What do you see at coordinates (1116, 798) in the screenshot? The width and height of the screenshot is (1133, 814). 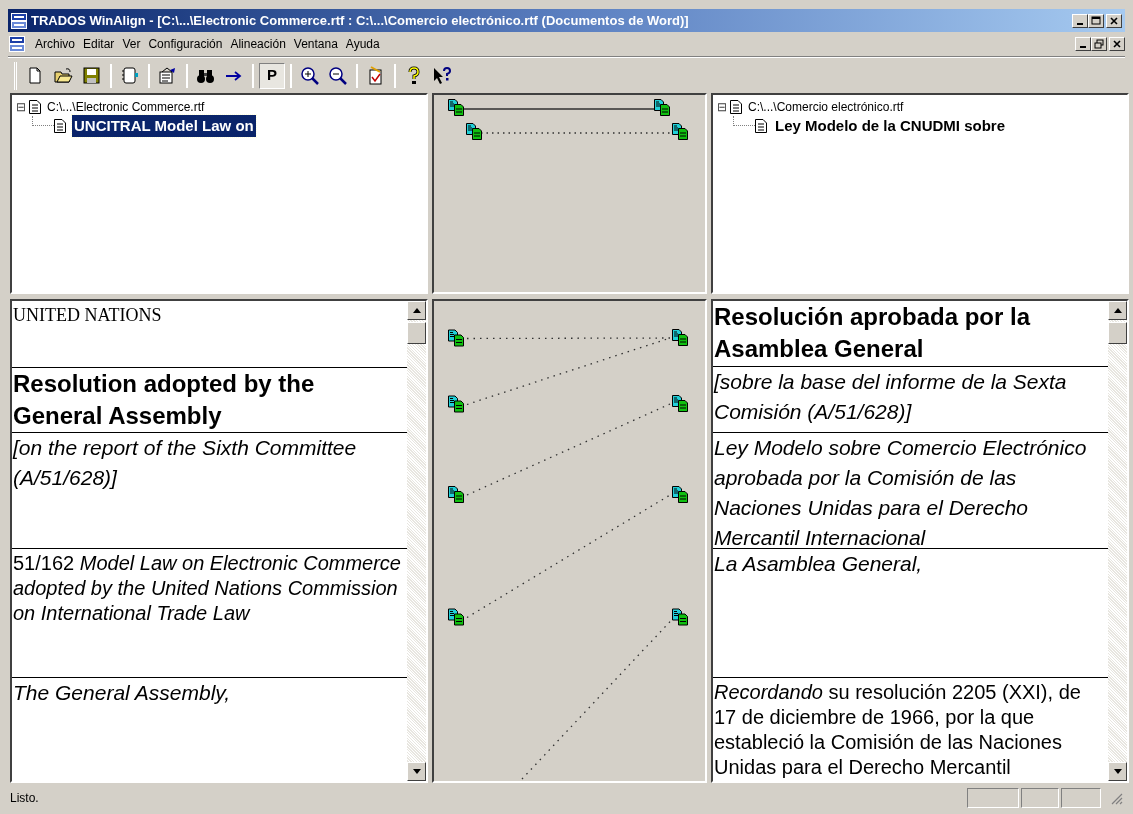 I see `resize-grip-icon` at bounding box center [1116, 798].